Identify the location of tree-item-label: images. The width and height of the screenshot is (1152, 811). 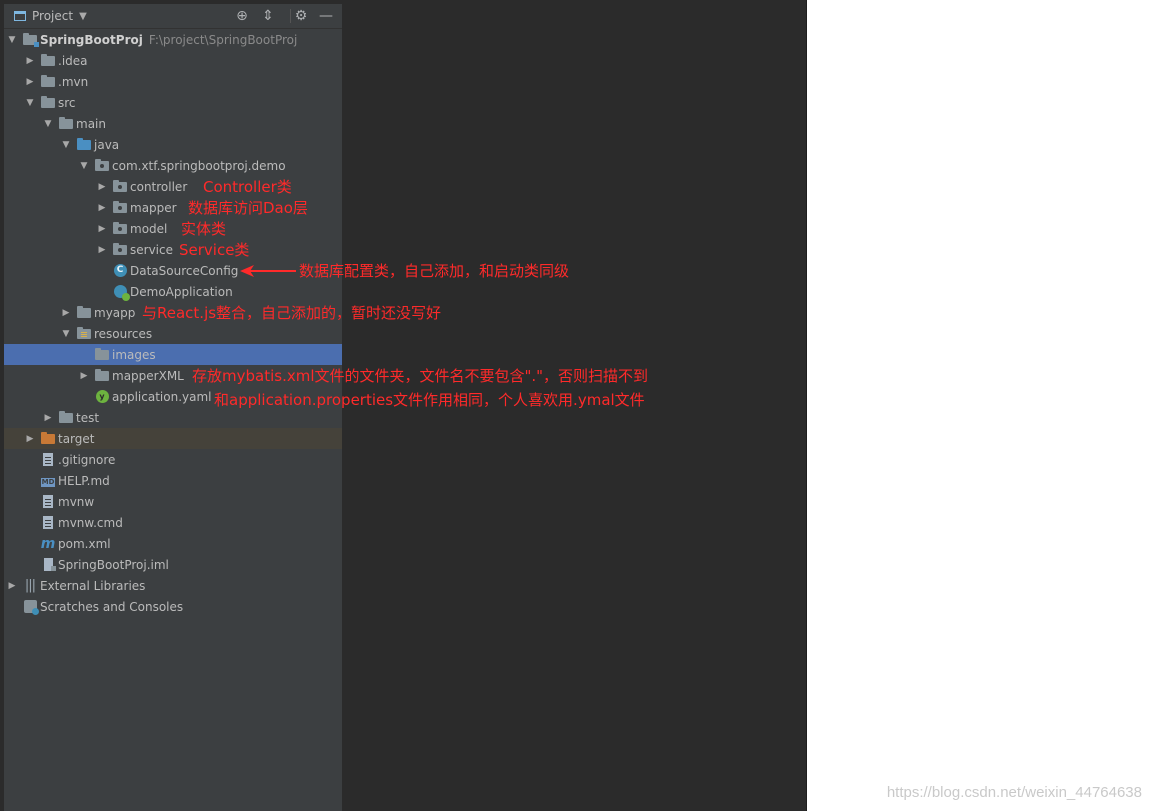
(134, 354).